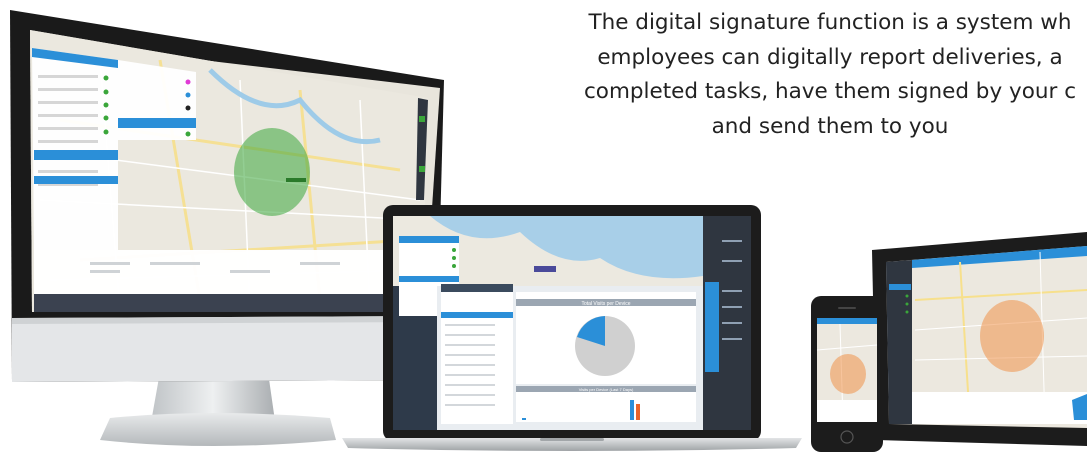 This screenshot has height=452, width=1087. Describe the element at coordinates (605, 304) in the screenshot. I see `pie-chart-header: Total Visits per Device` at that location.